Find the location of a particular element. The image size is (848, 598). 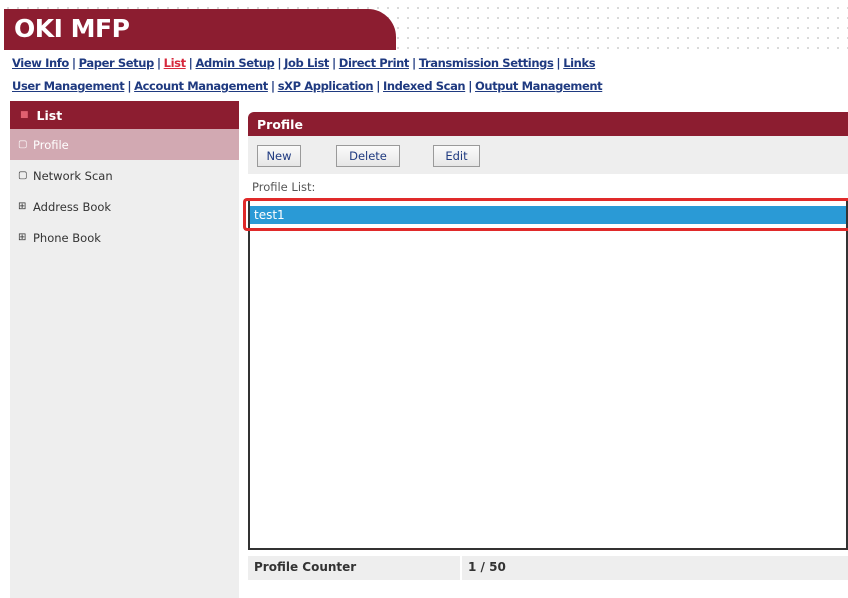

sidebar-header: ■ List is located at coordinates (124, 115).